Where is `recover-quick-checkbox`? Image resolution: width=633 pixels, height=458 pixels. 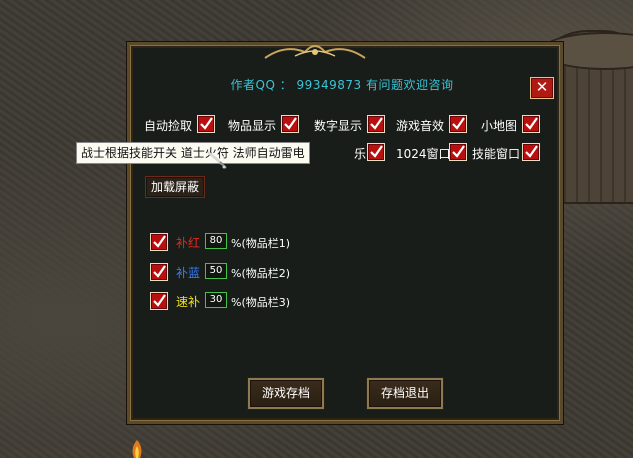 recover-quick-checkbox is located at coordinates (159, 301).